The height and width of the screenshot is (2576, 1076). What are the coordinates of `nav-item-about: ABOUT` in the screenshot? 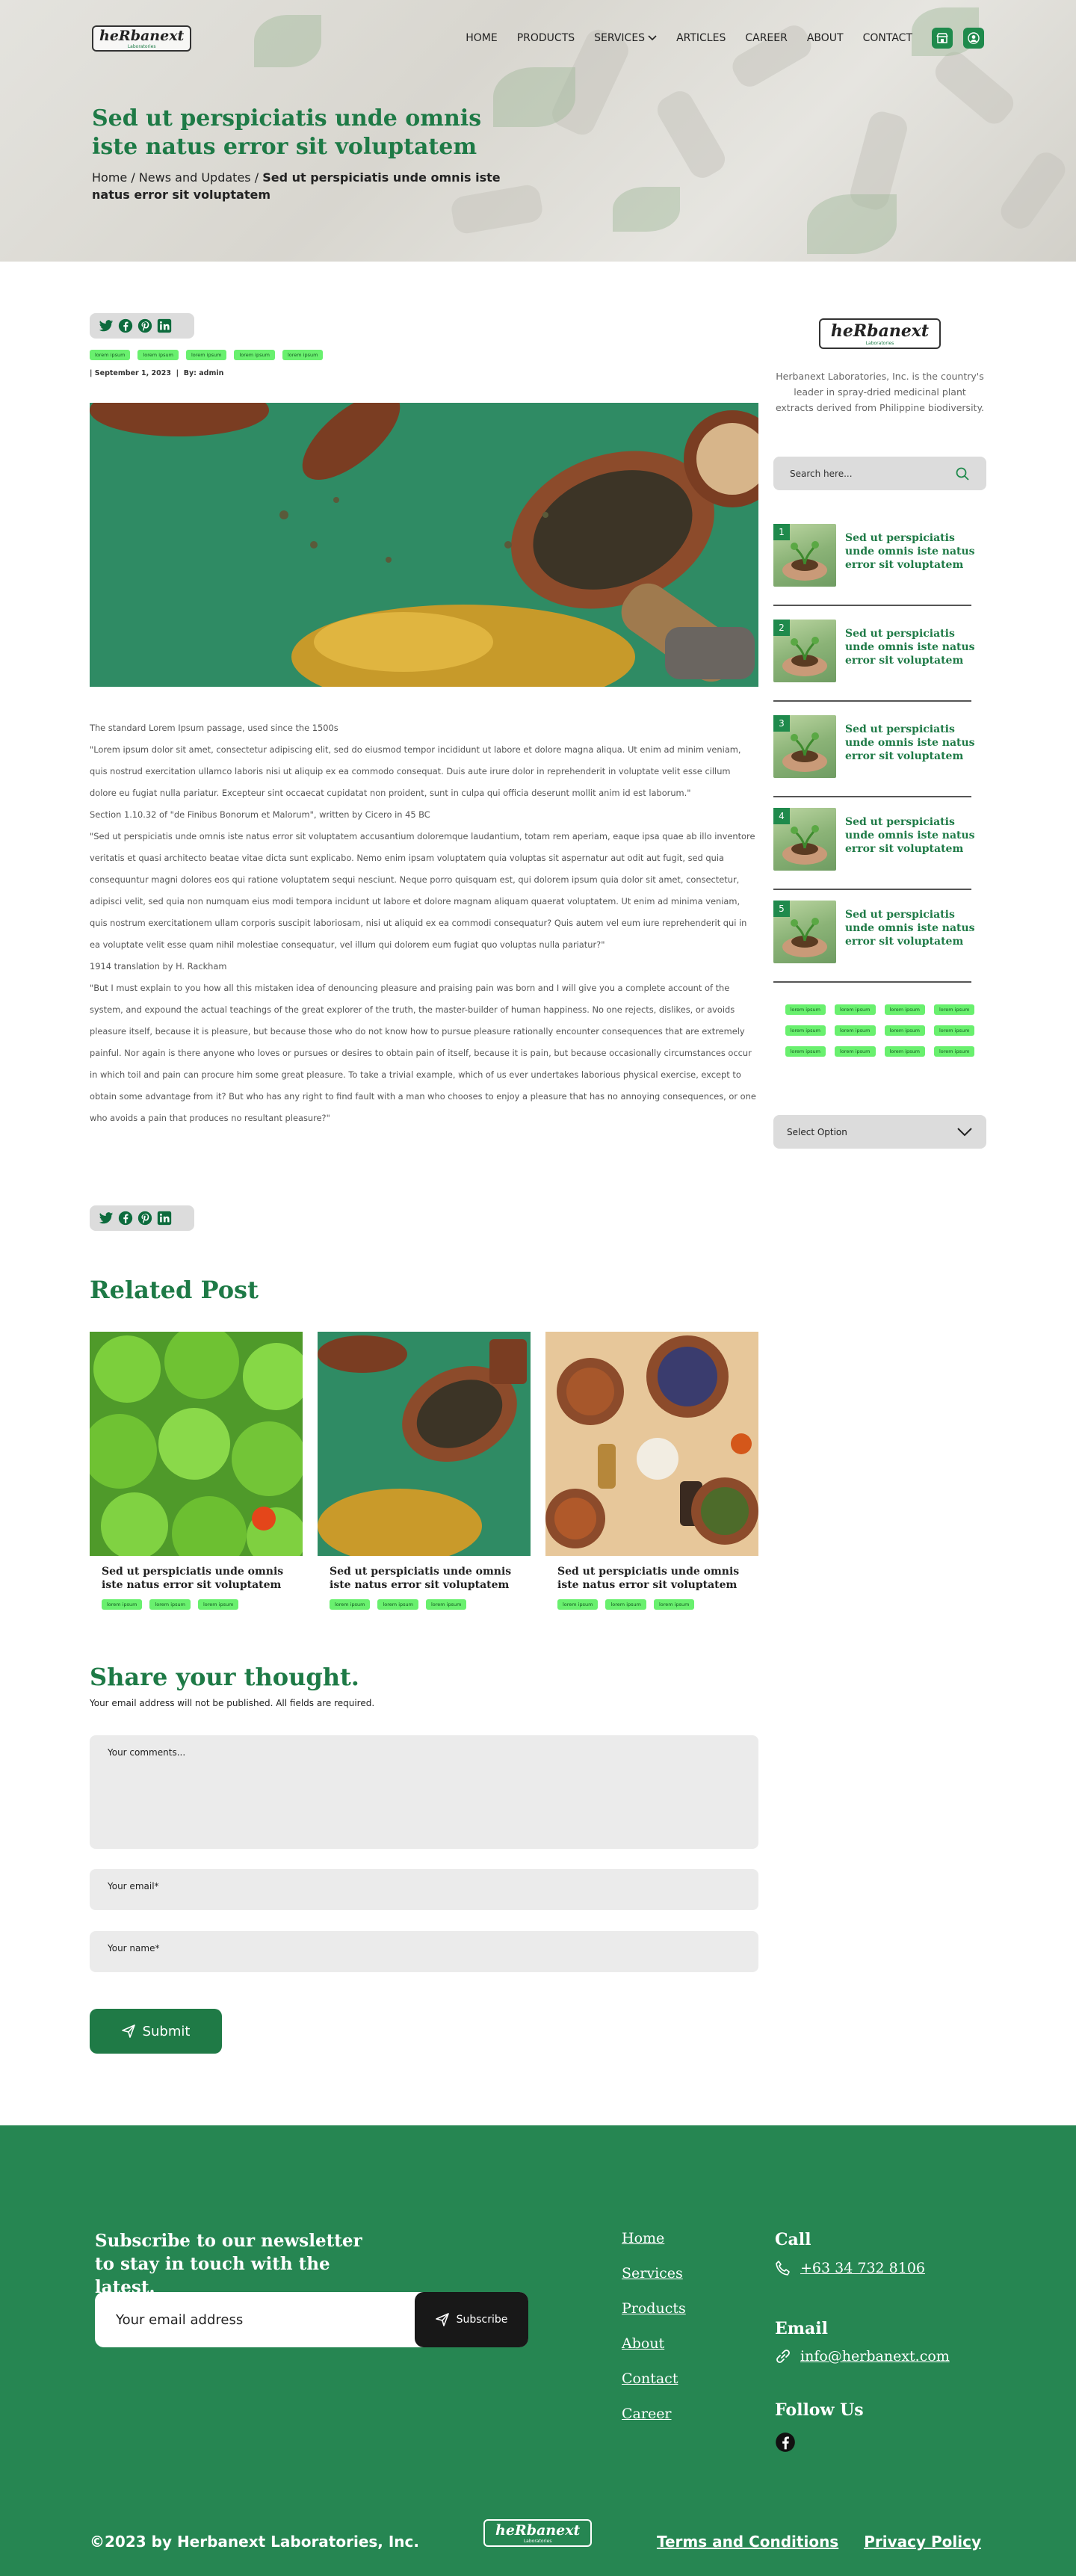 It's located at (826, 38).